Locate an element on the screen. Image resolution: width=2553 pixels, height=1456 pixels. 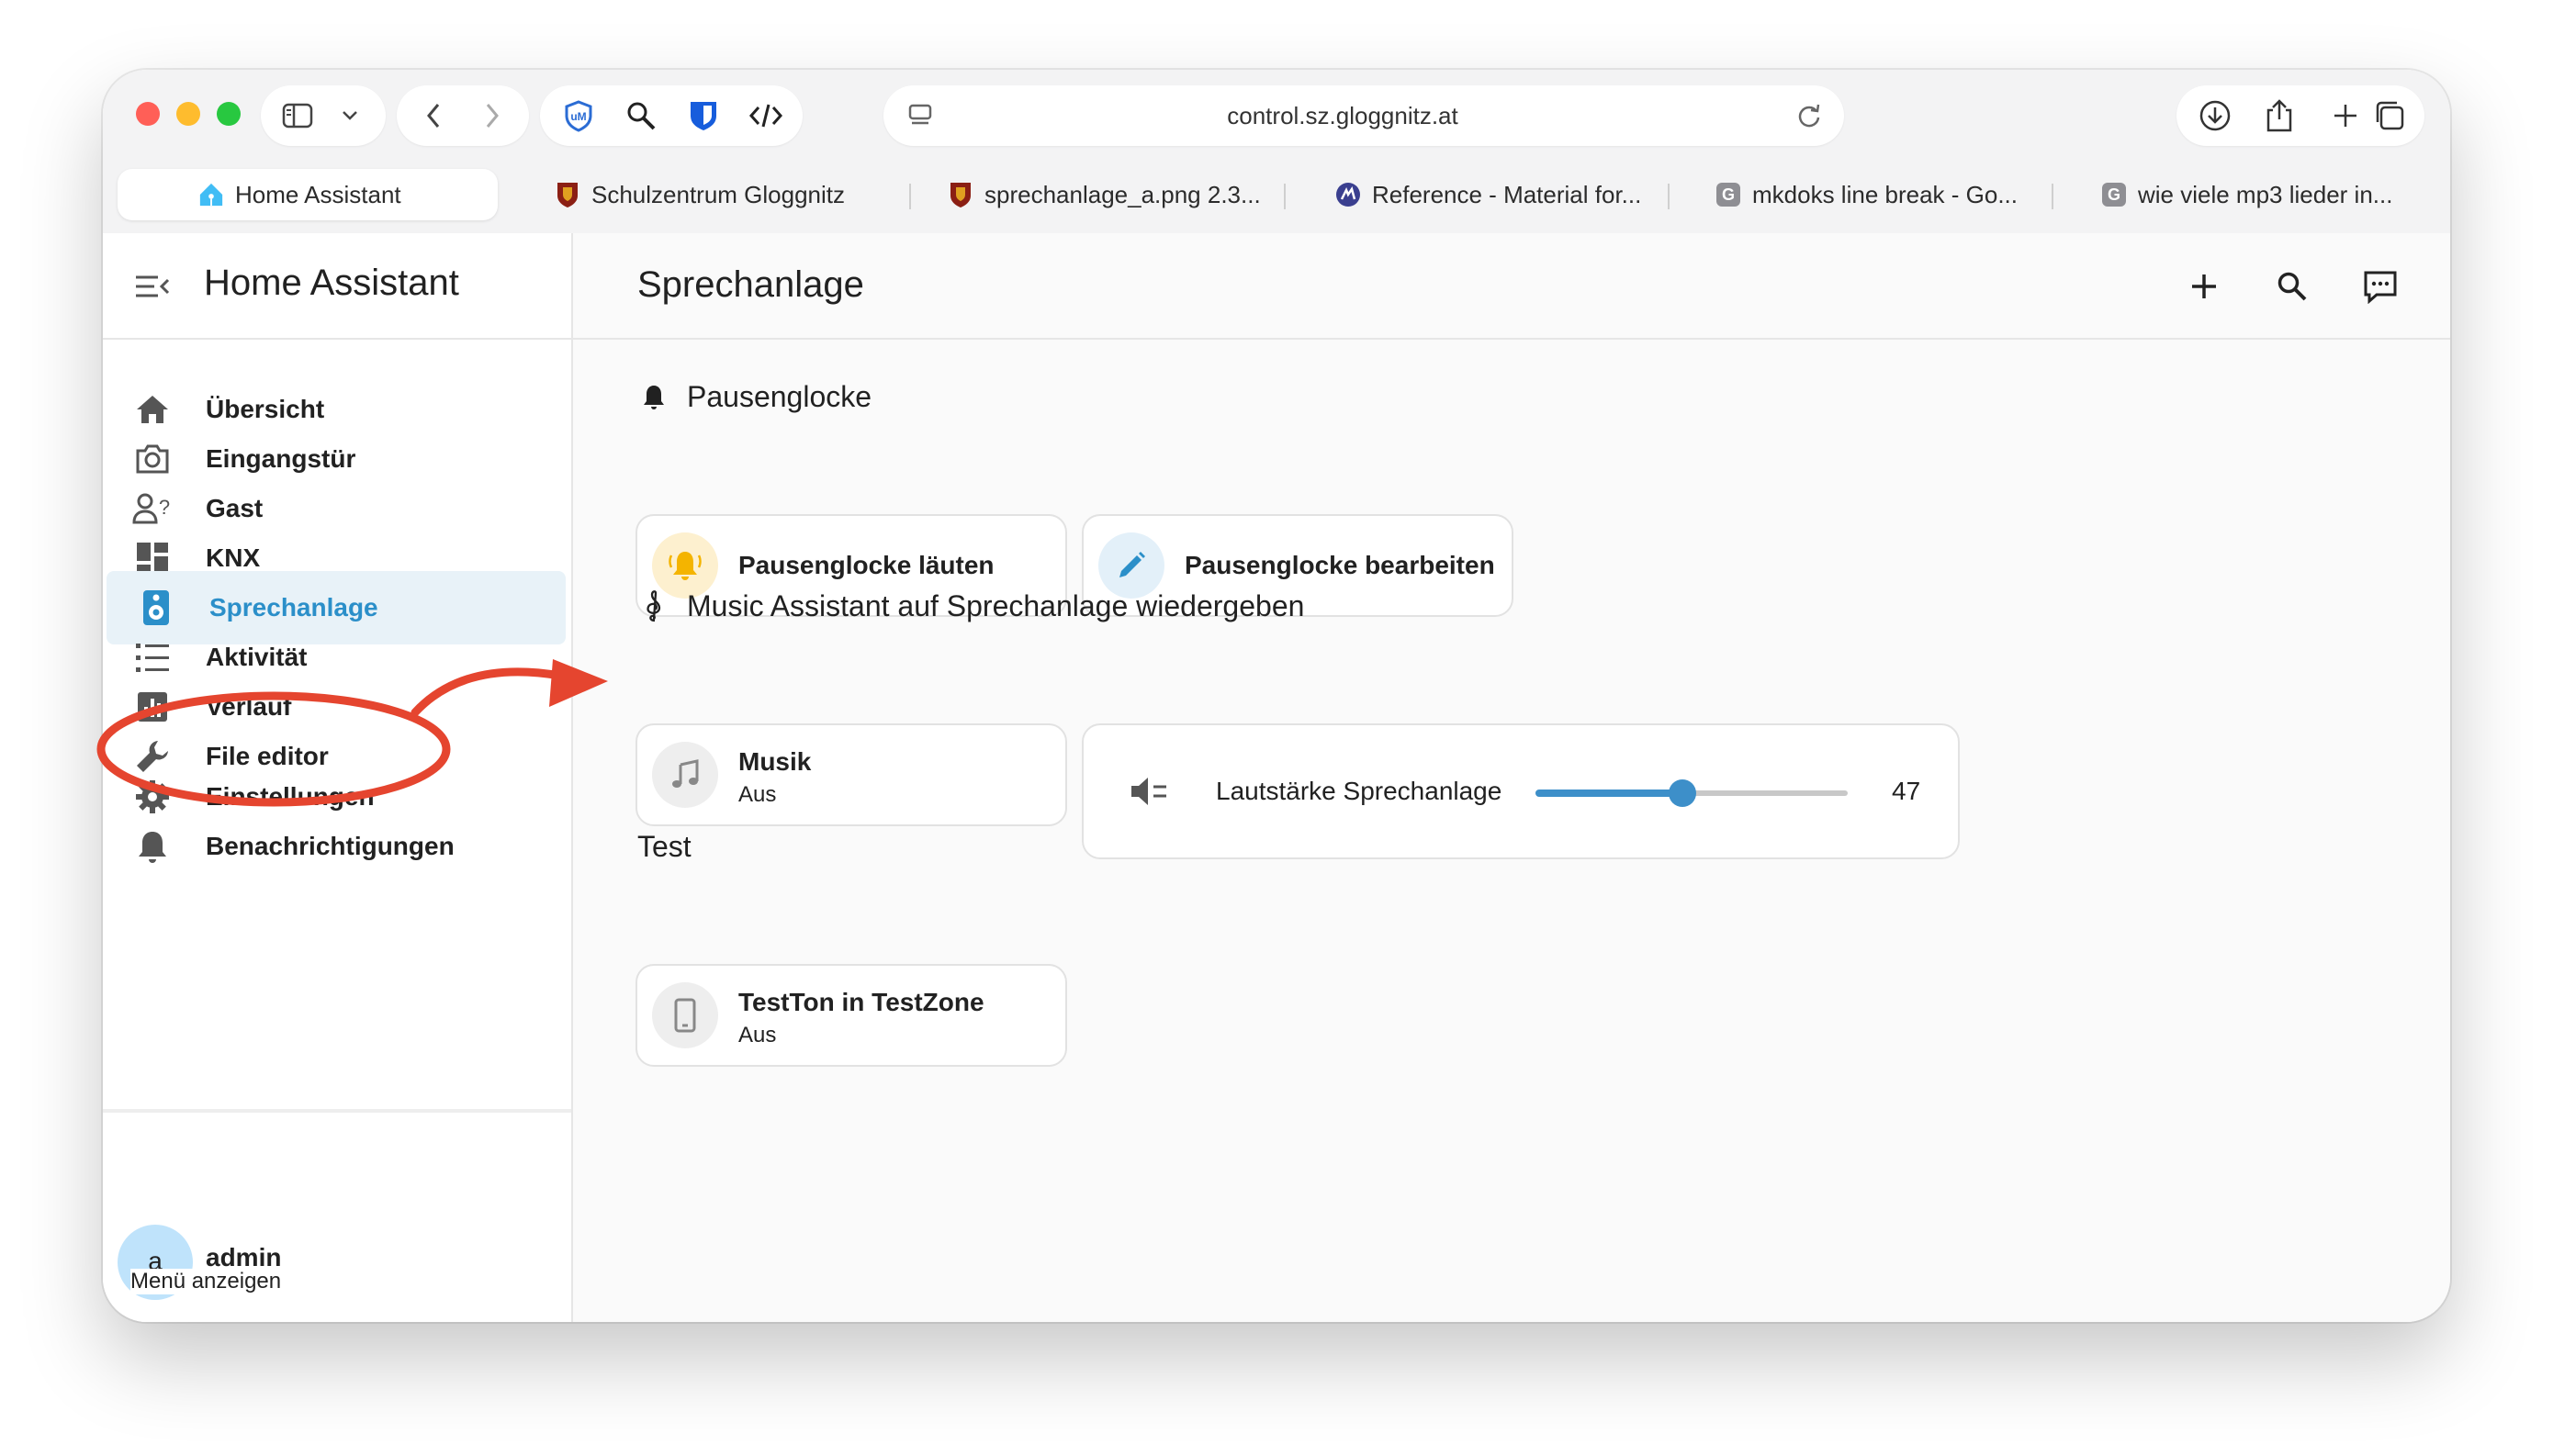
home-assistant-icon is located at coordinates (211, 194).